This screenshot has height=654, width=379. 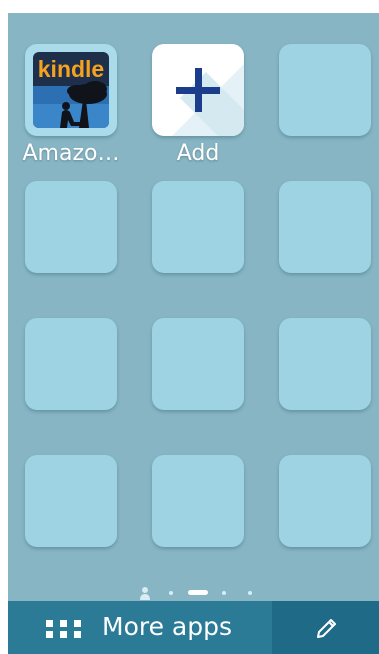 I want to click on add-button, so click(x=198, y=90).